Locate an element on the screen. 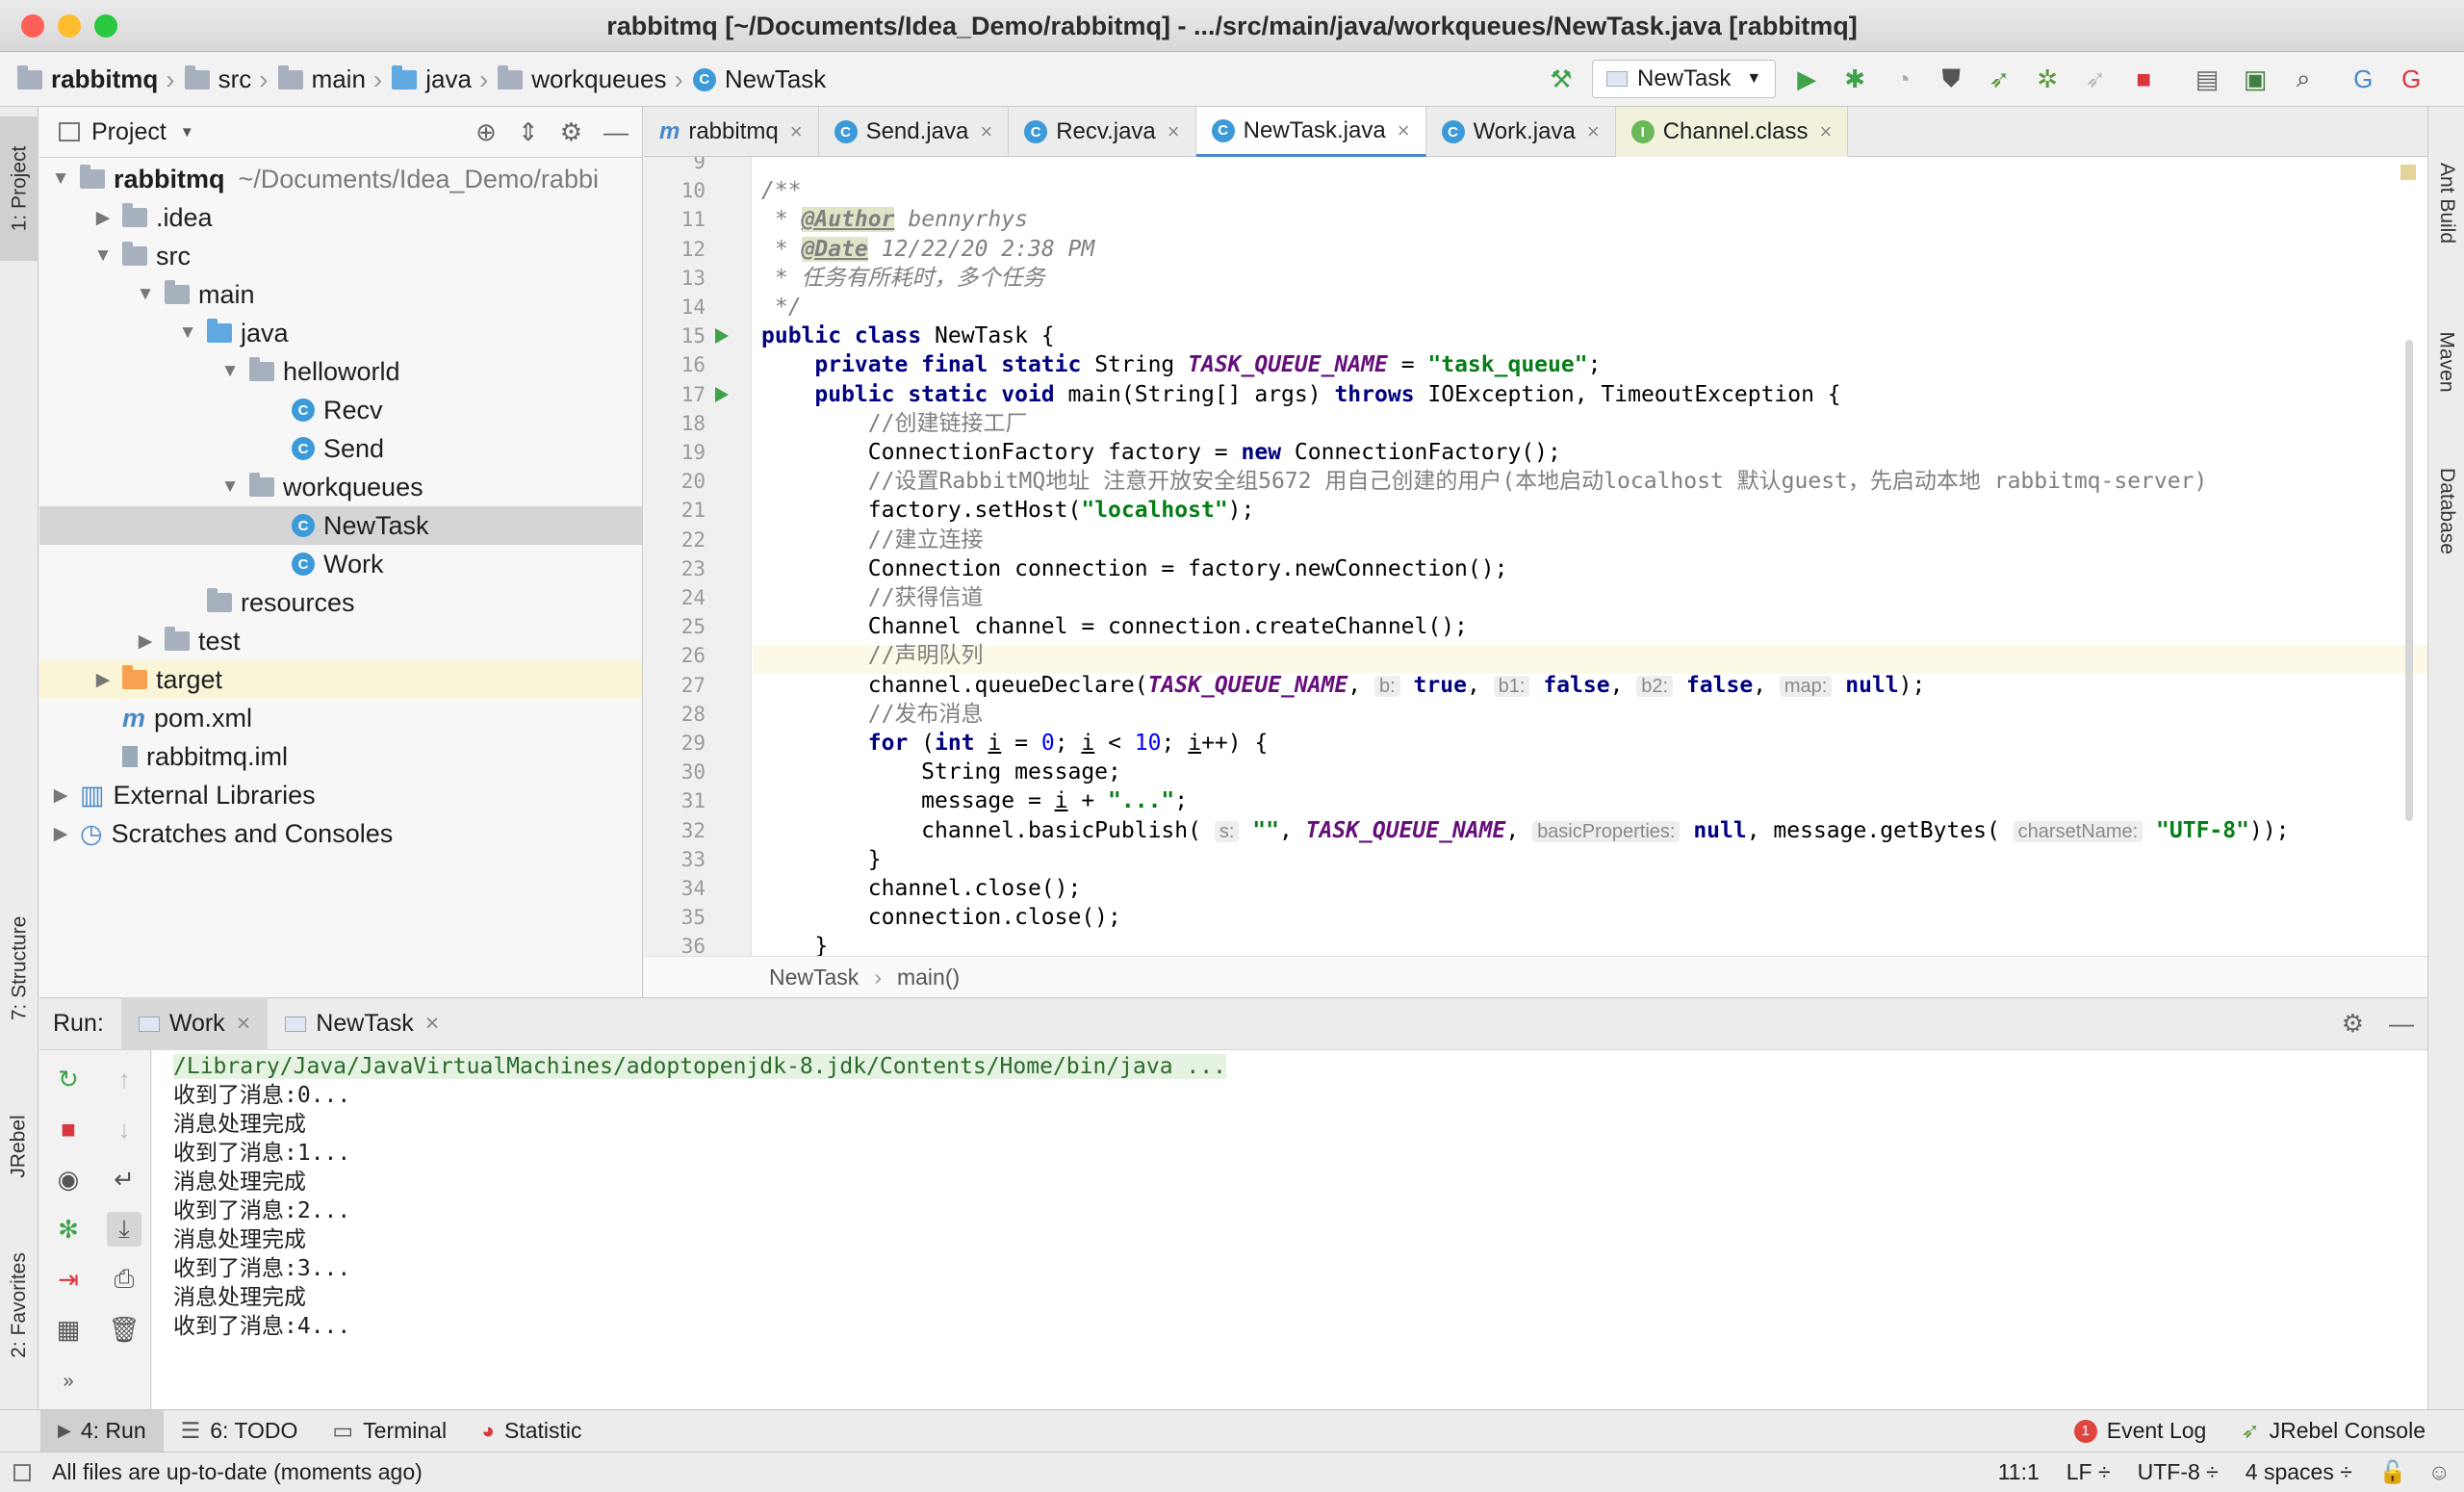  code-line: String message; is located at coordinates (941, 772).